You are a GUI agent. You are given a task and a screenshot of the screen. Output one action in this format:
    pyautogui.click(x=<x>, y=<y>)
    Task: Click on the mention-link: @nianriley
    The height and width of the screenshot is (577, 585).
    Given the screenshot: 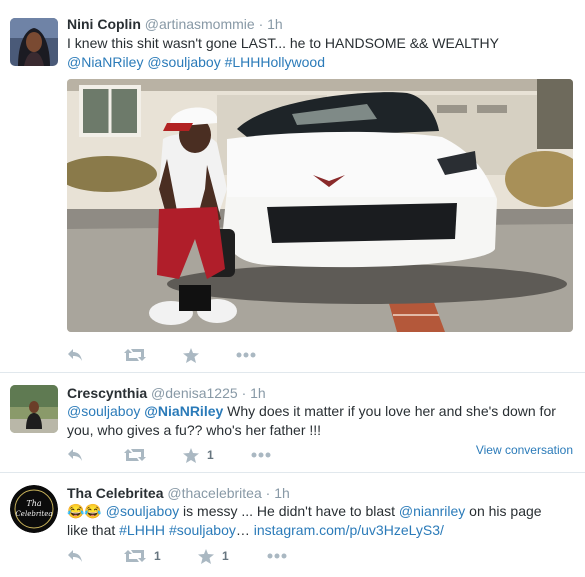 What is the action you would take?
    pyautogui.click(x=432, y=511)
    